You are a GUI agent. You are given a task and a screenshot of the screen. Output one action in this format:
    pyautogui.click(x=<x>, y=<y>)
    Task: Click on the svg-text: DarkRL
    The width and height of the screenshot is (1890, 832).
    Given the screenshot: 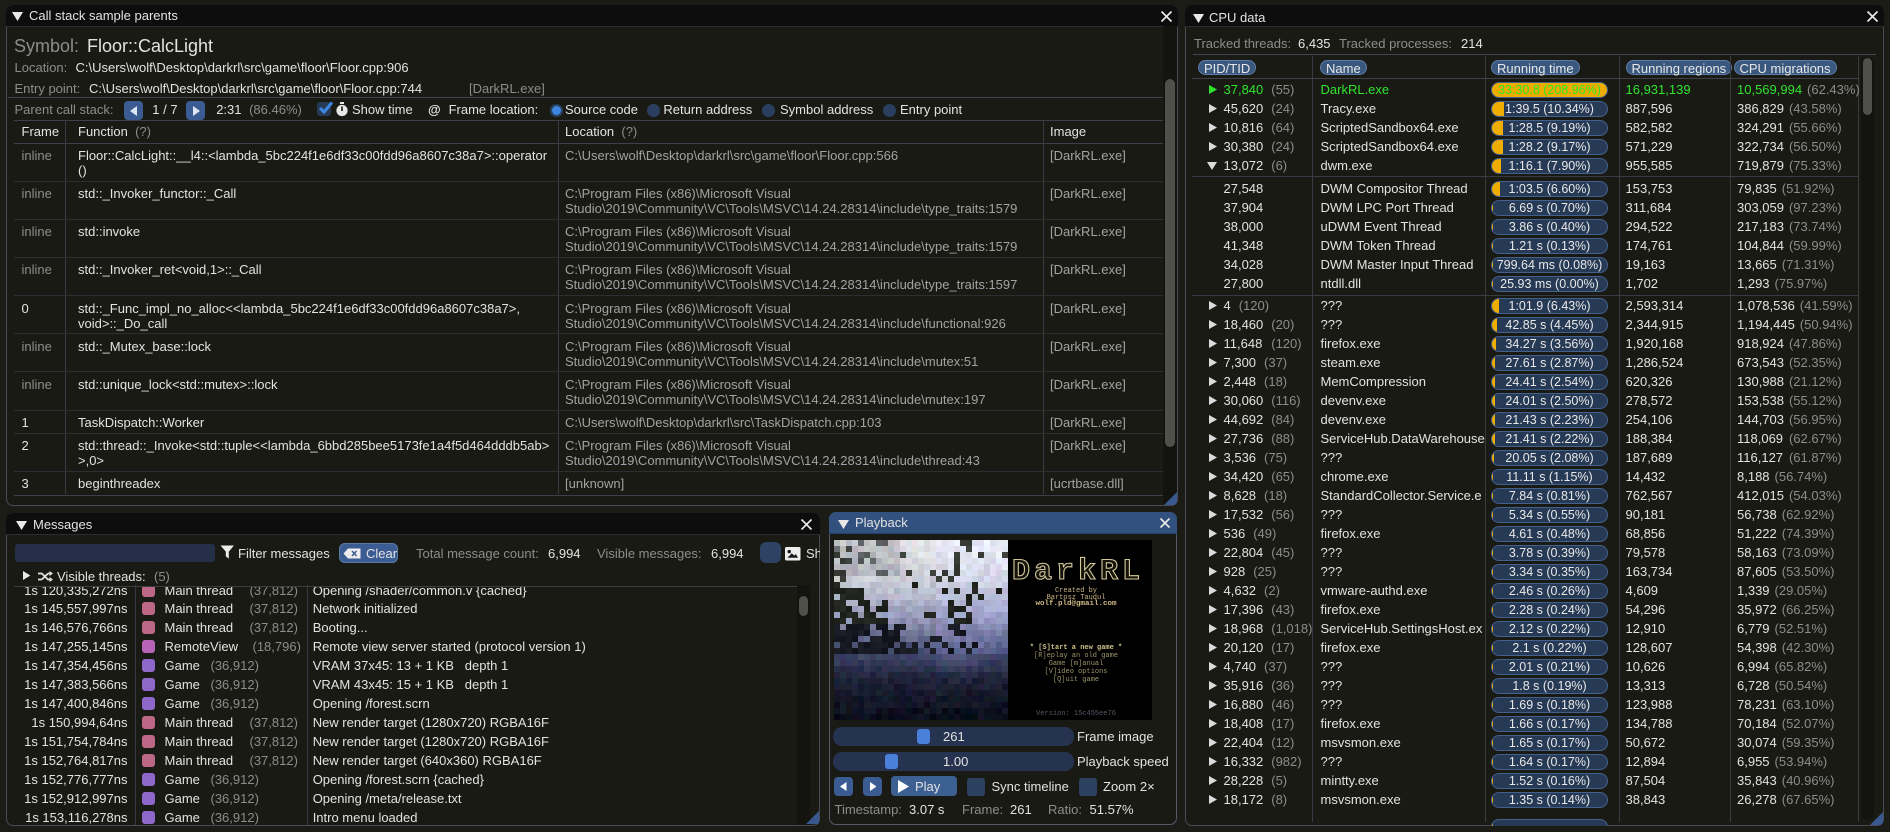 What is the action you would take?
    pyautogui.click(x=1078, y=572)
    